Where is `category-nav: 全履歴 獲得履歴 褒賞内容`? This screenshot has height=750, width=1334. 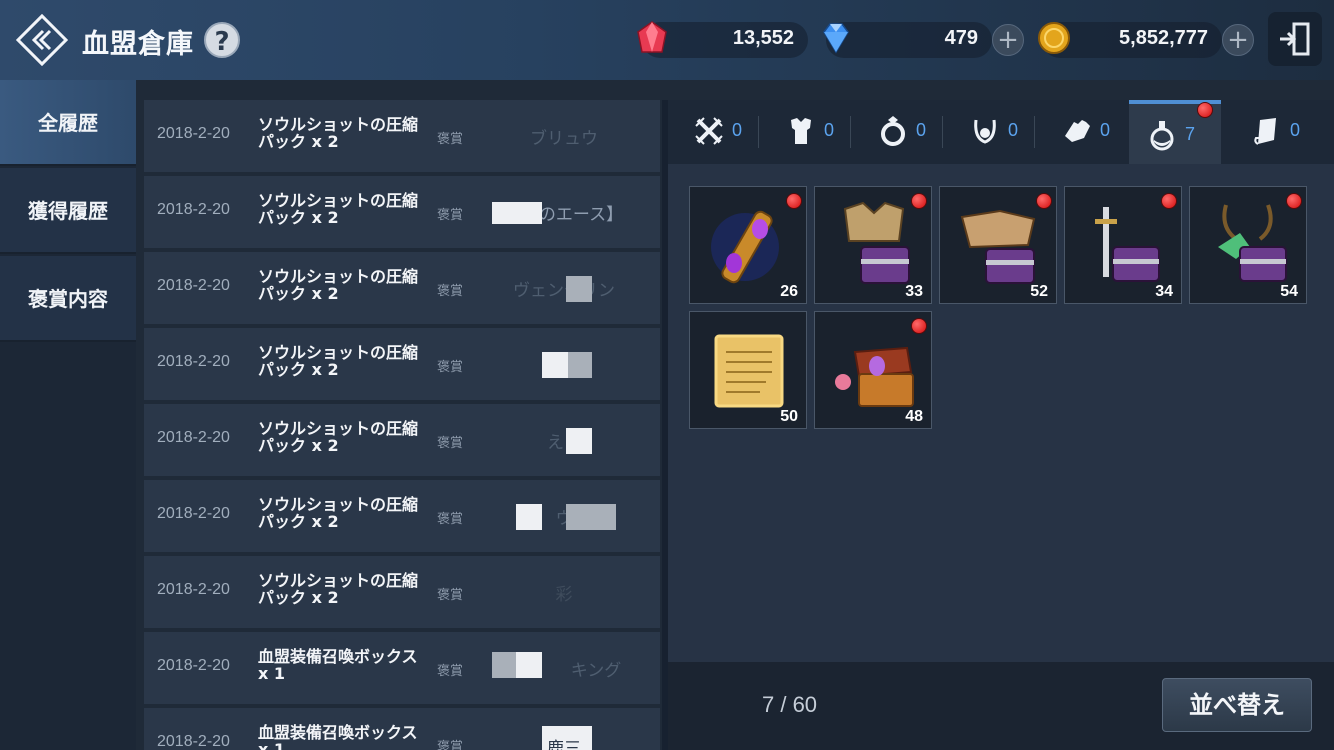
category-nav: 全履歴 獲得履歴 褒賞内容 is located at coordinates (68, 415).